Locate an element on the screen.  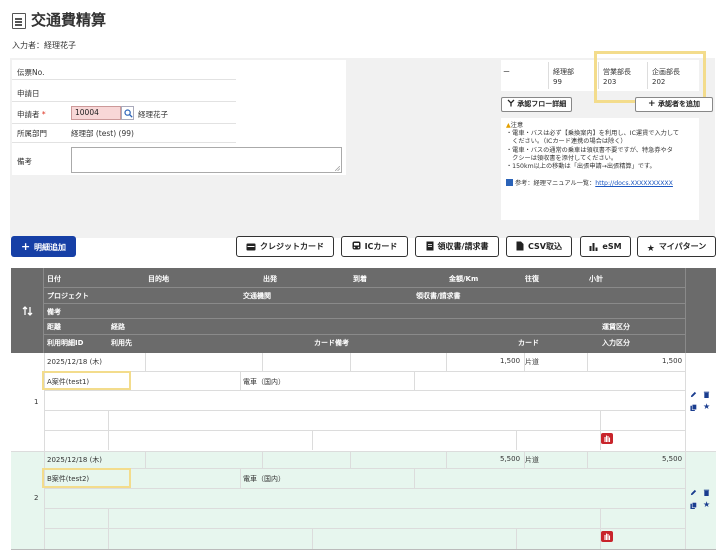
header-date: 日付 is located at coordinates (54, 279).